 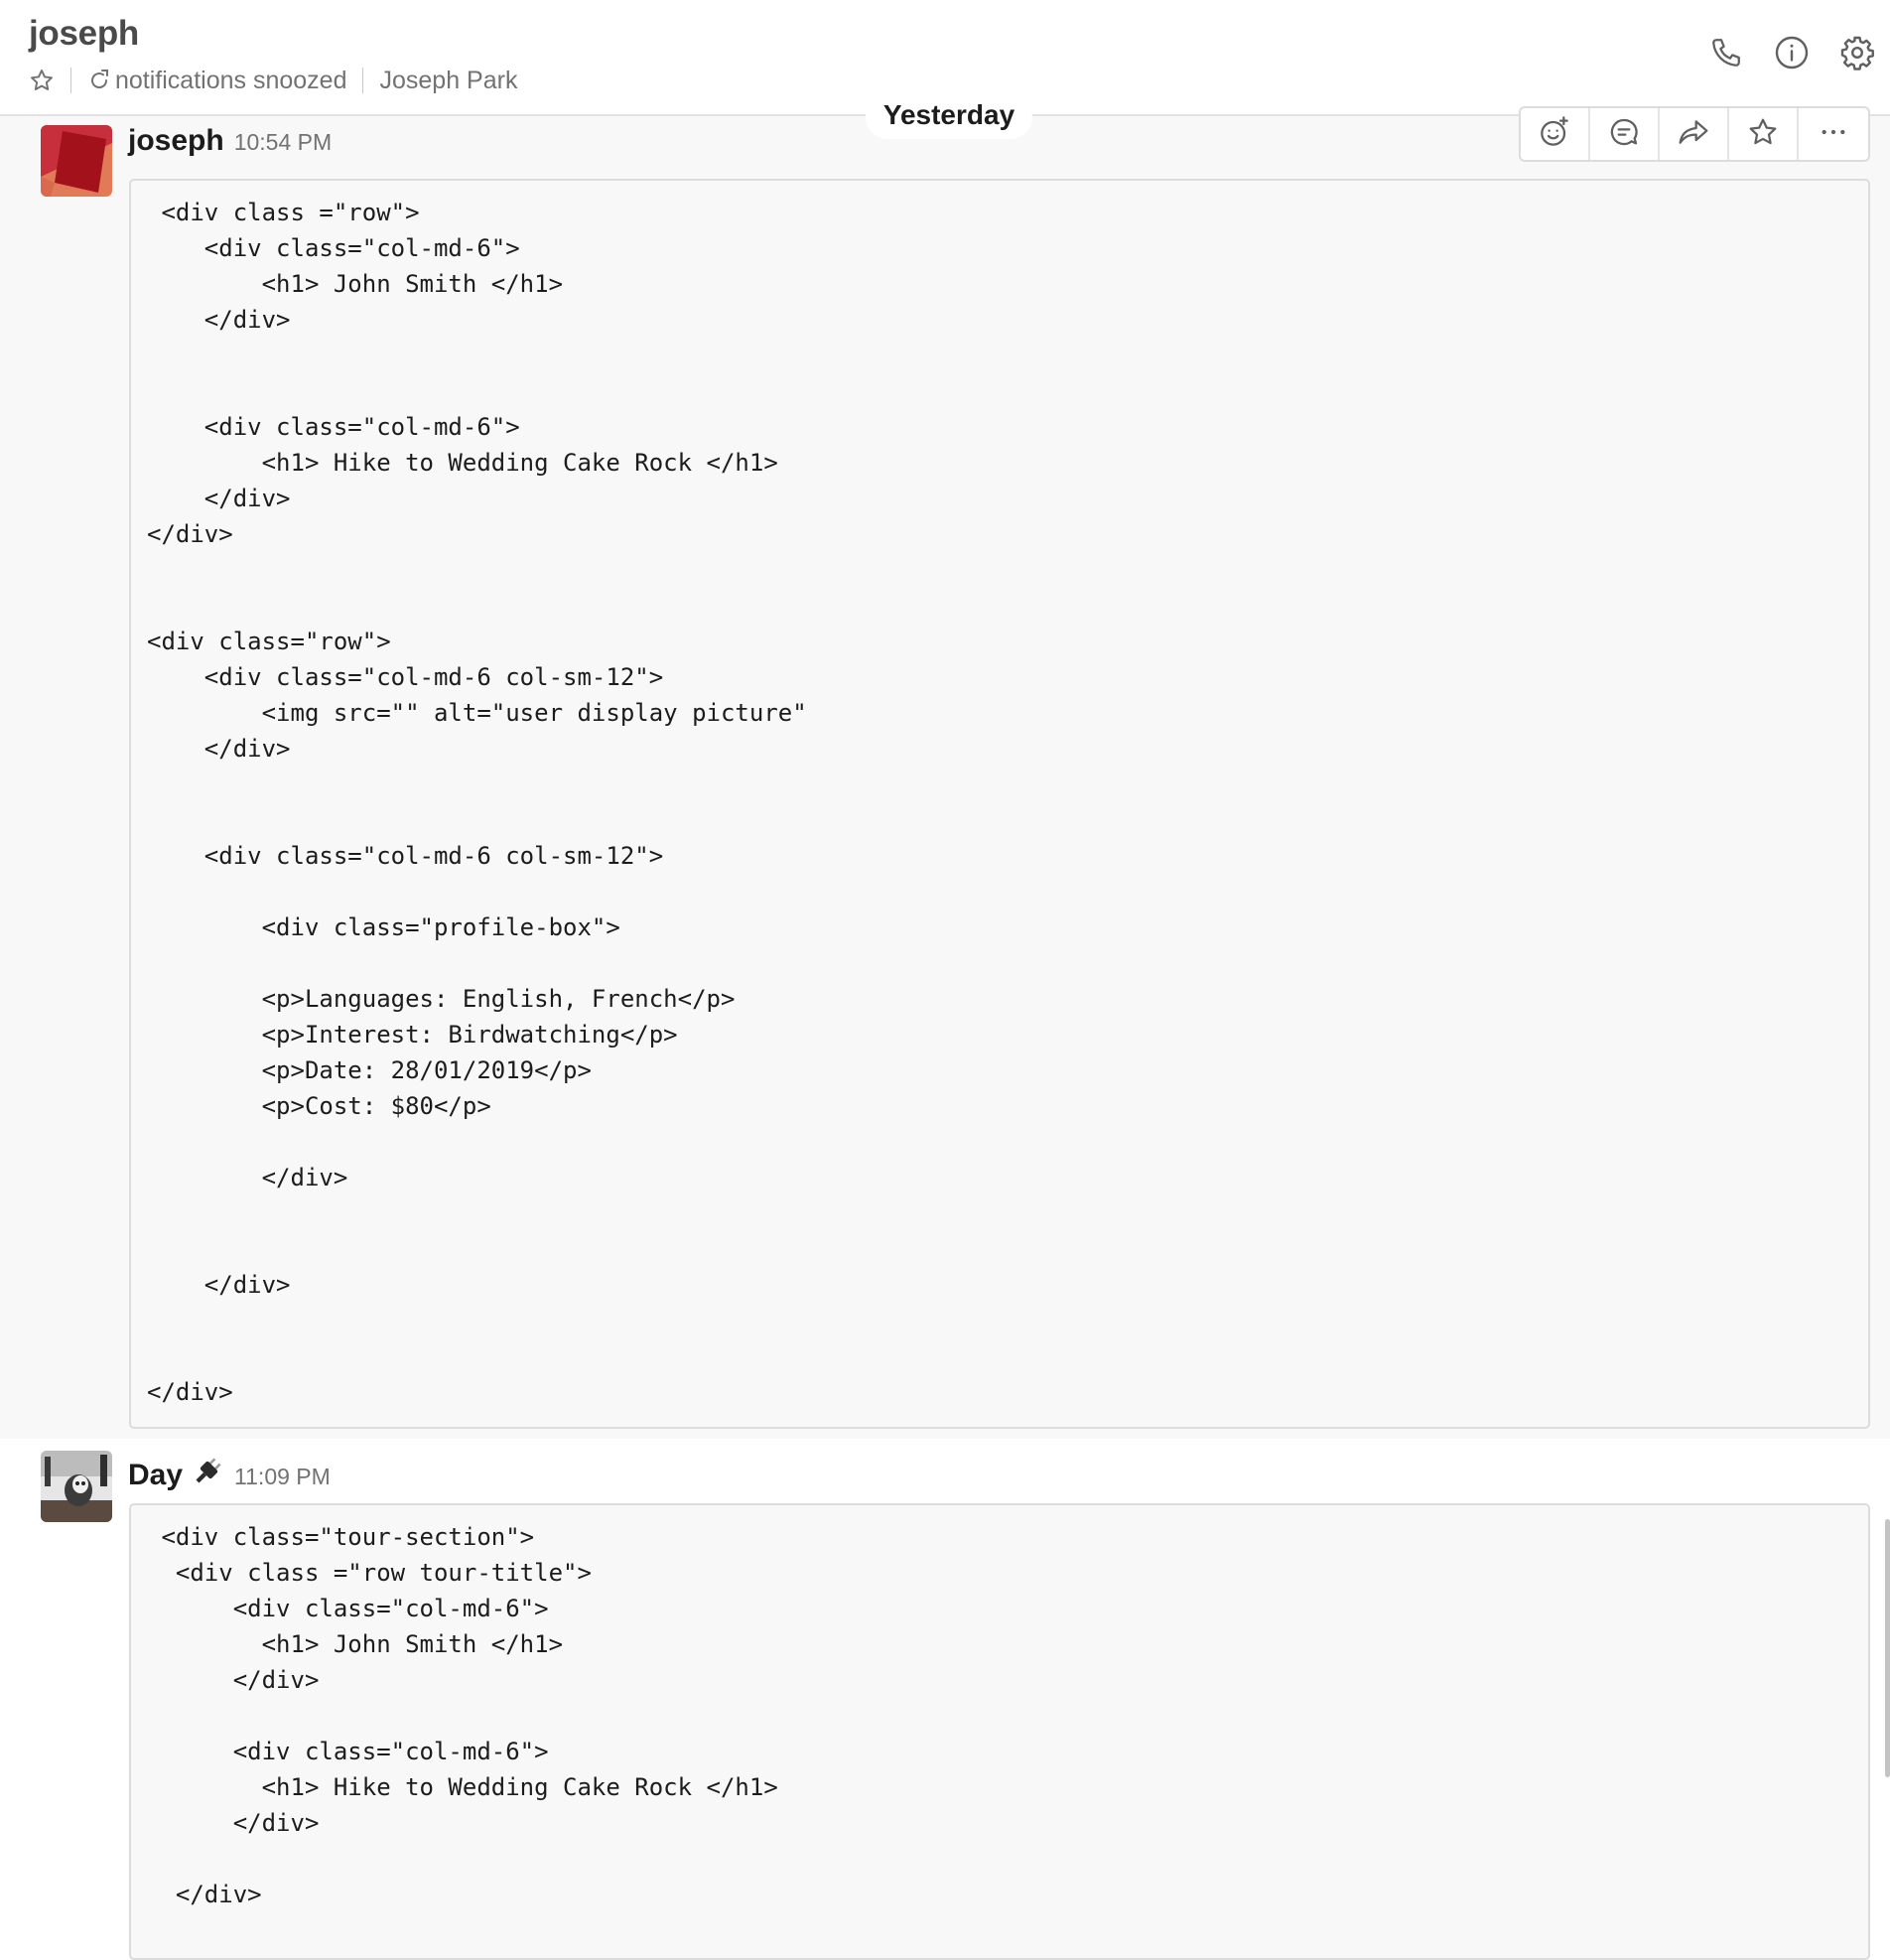 I want to click on start-thread-icon, so click(x=1624, y=134).